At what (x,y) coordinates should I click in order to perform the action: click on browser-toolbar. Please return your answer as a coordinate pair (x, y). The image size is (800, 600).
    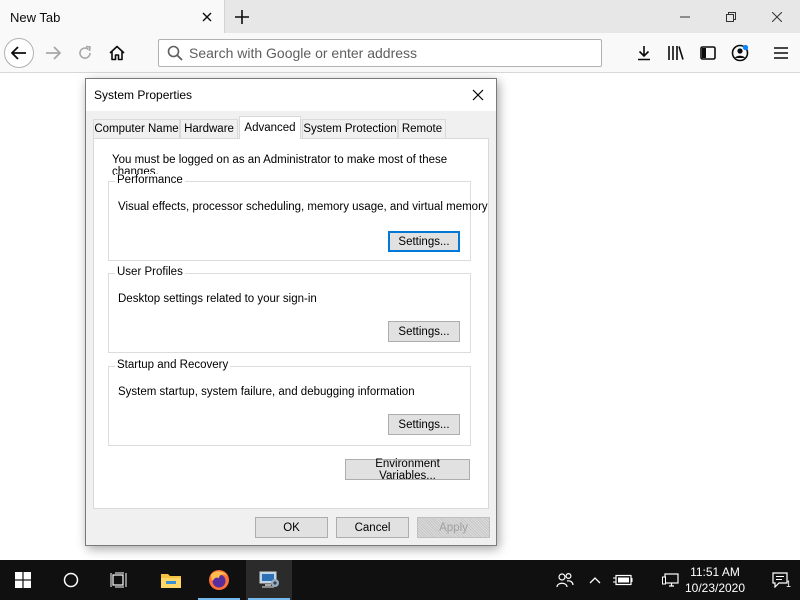
    Looking at the image, I should click on (400, 53).